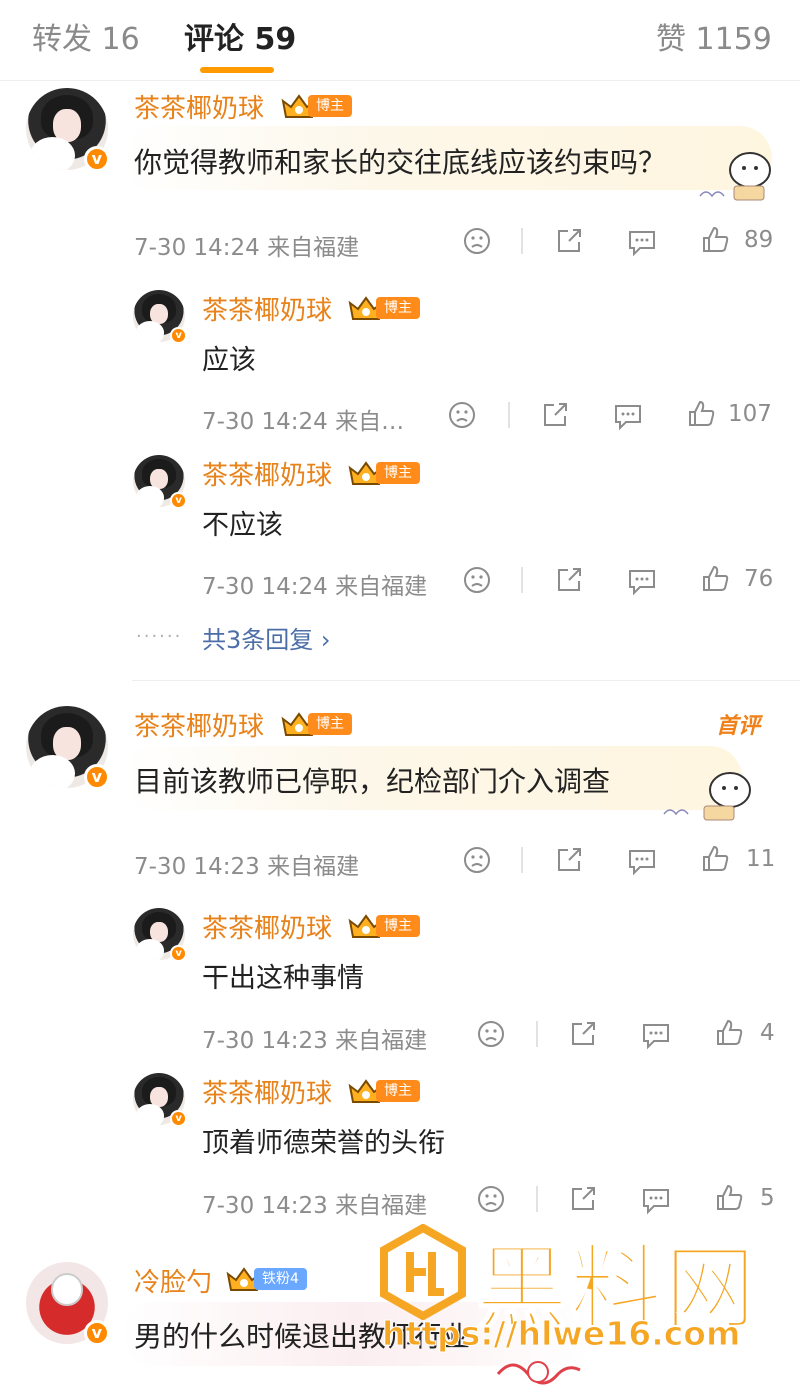  What do you see at coordinates (466, 680) in the screenshot?
I see `comment-divider` at bounding box center [466, 680].